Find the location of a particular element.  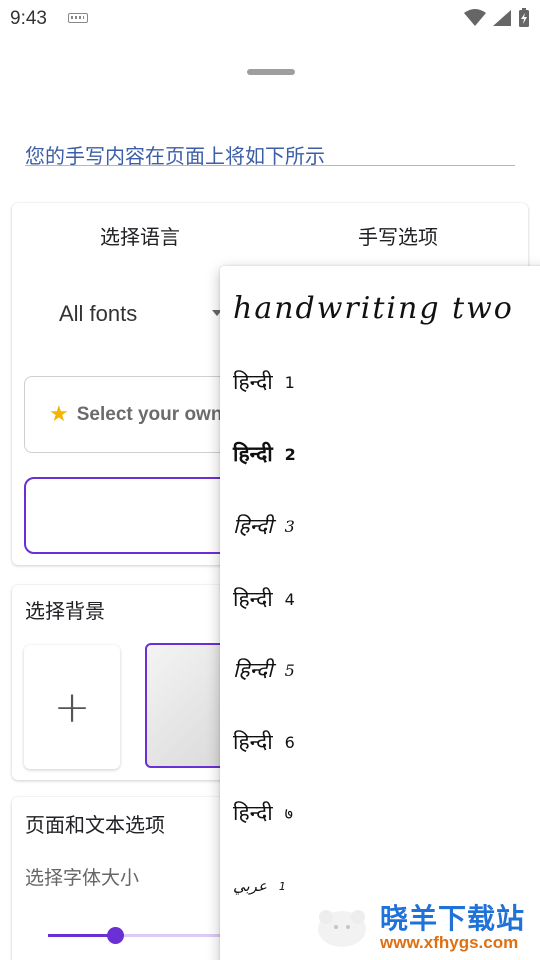

status-time: 9:43 is located at coordinates (28, 18).